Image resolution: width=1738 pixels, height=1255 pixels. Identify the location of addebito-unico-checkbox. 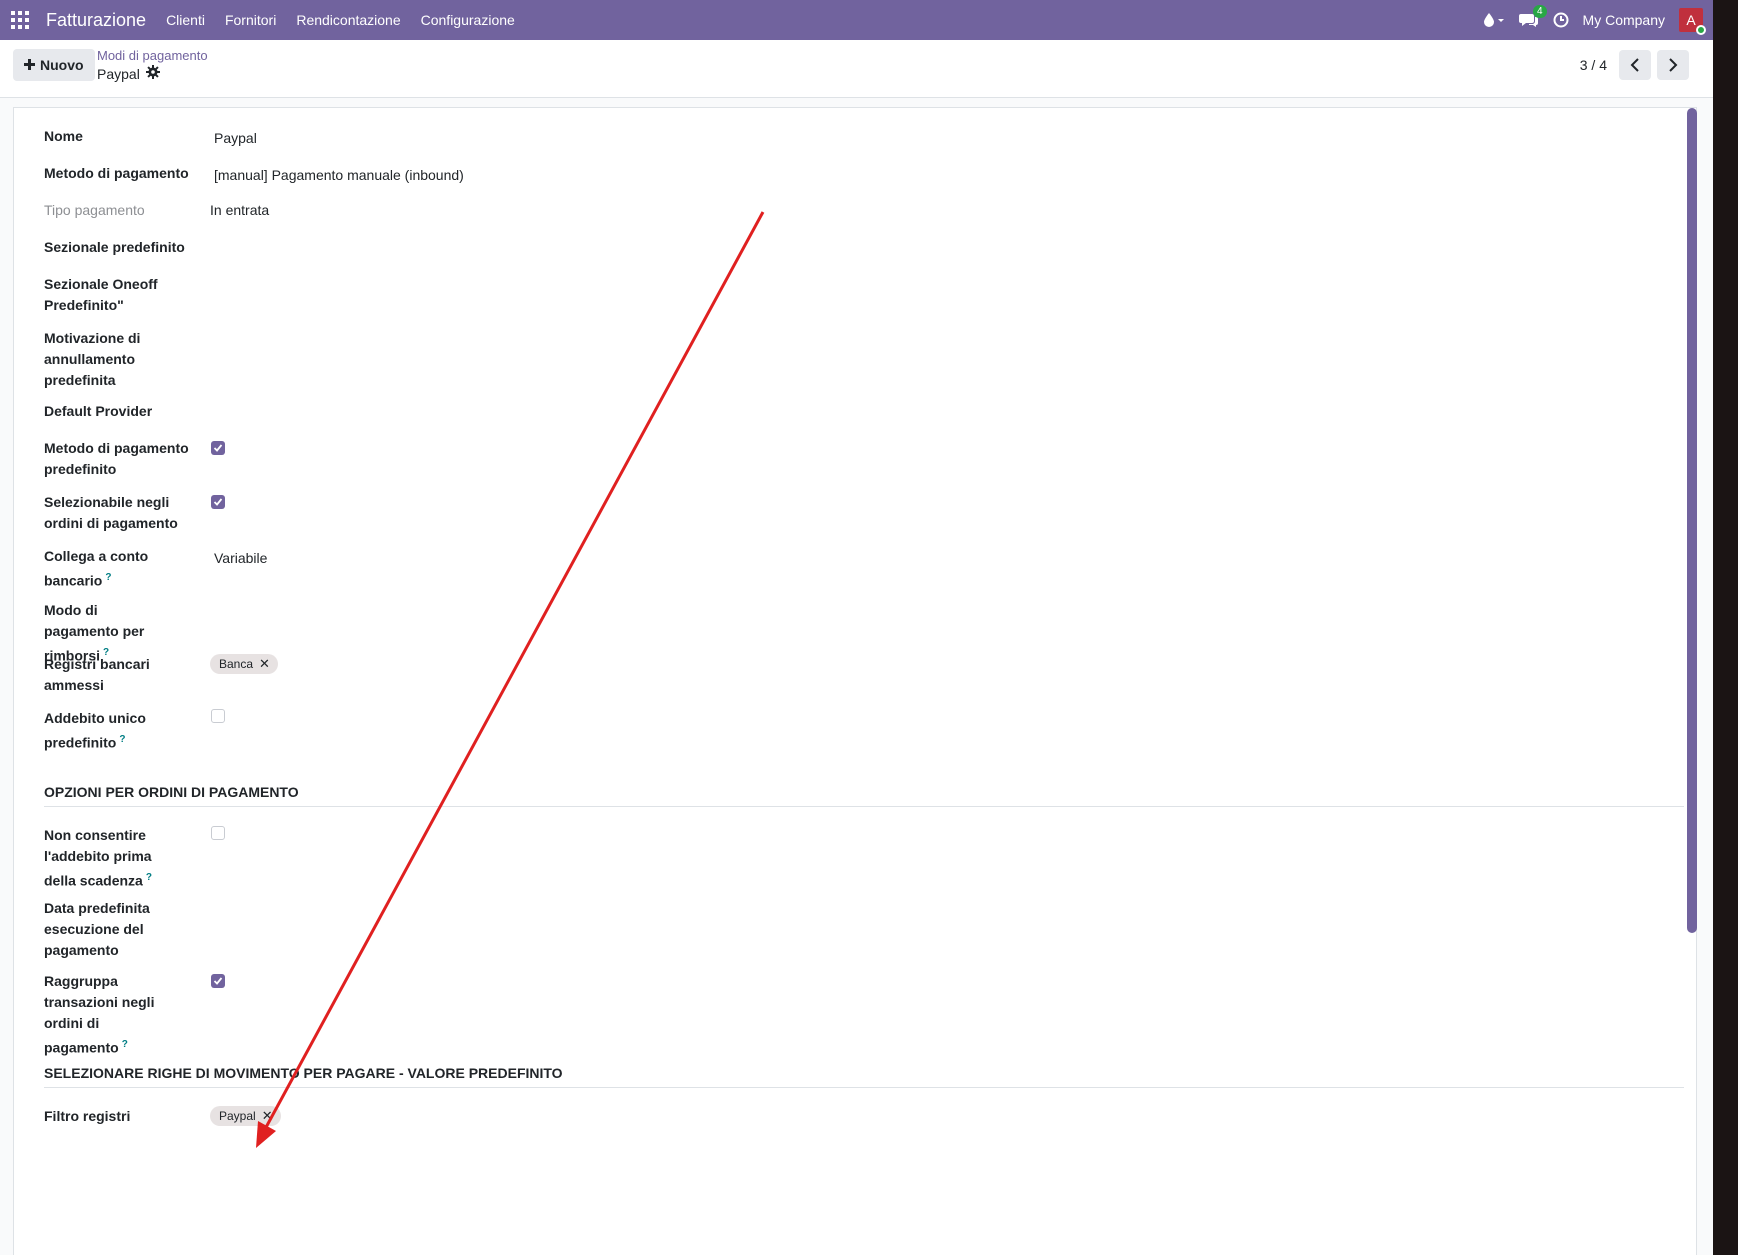
(218, 716).